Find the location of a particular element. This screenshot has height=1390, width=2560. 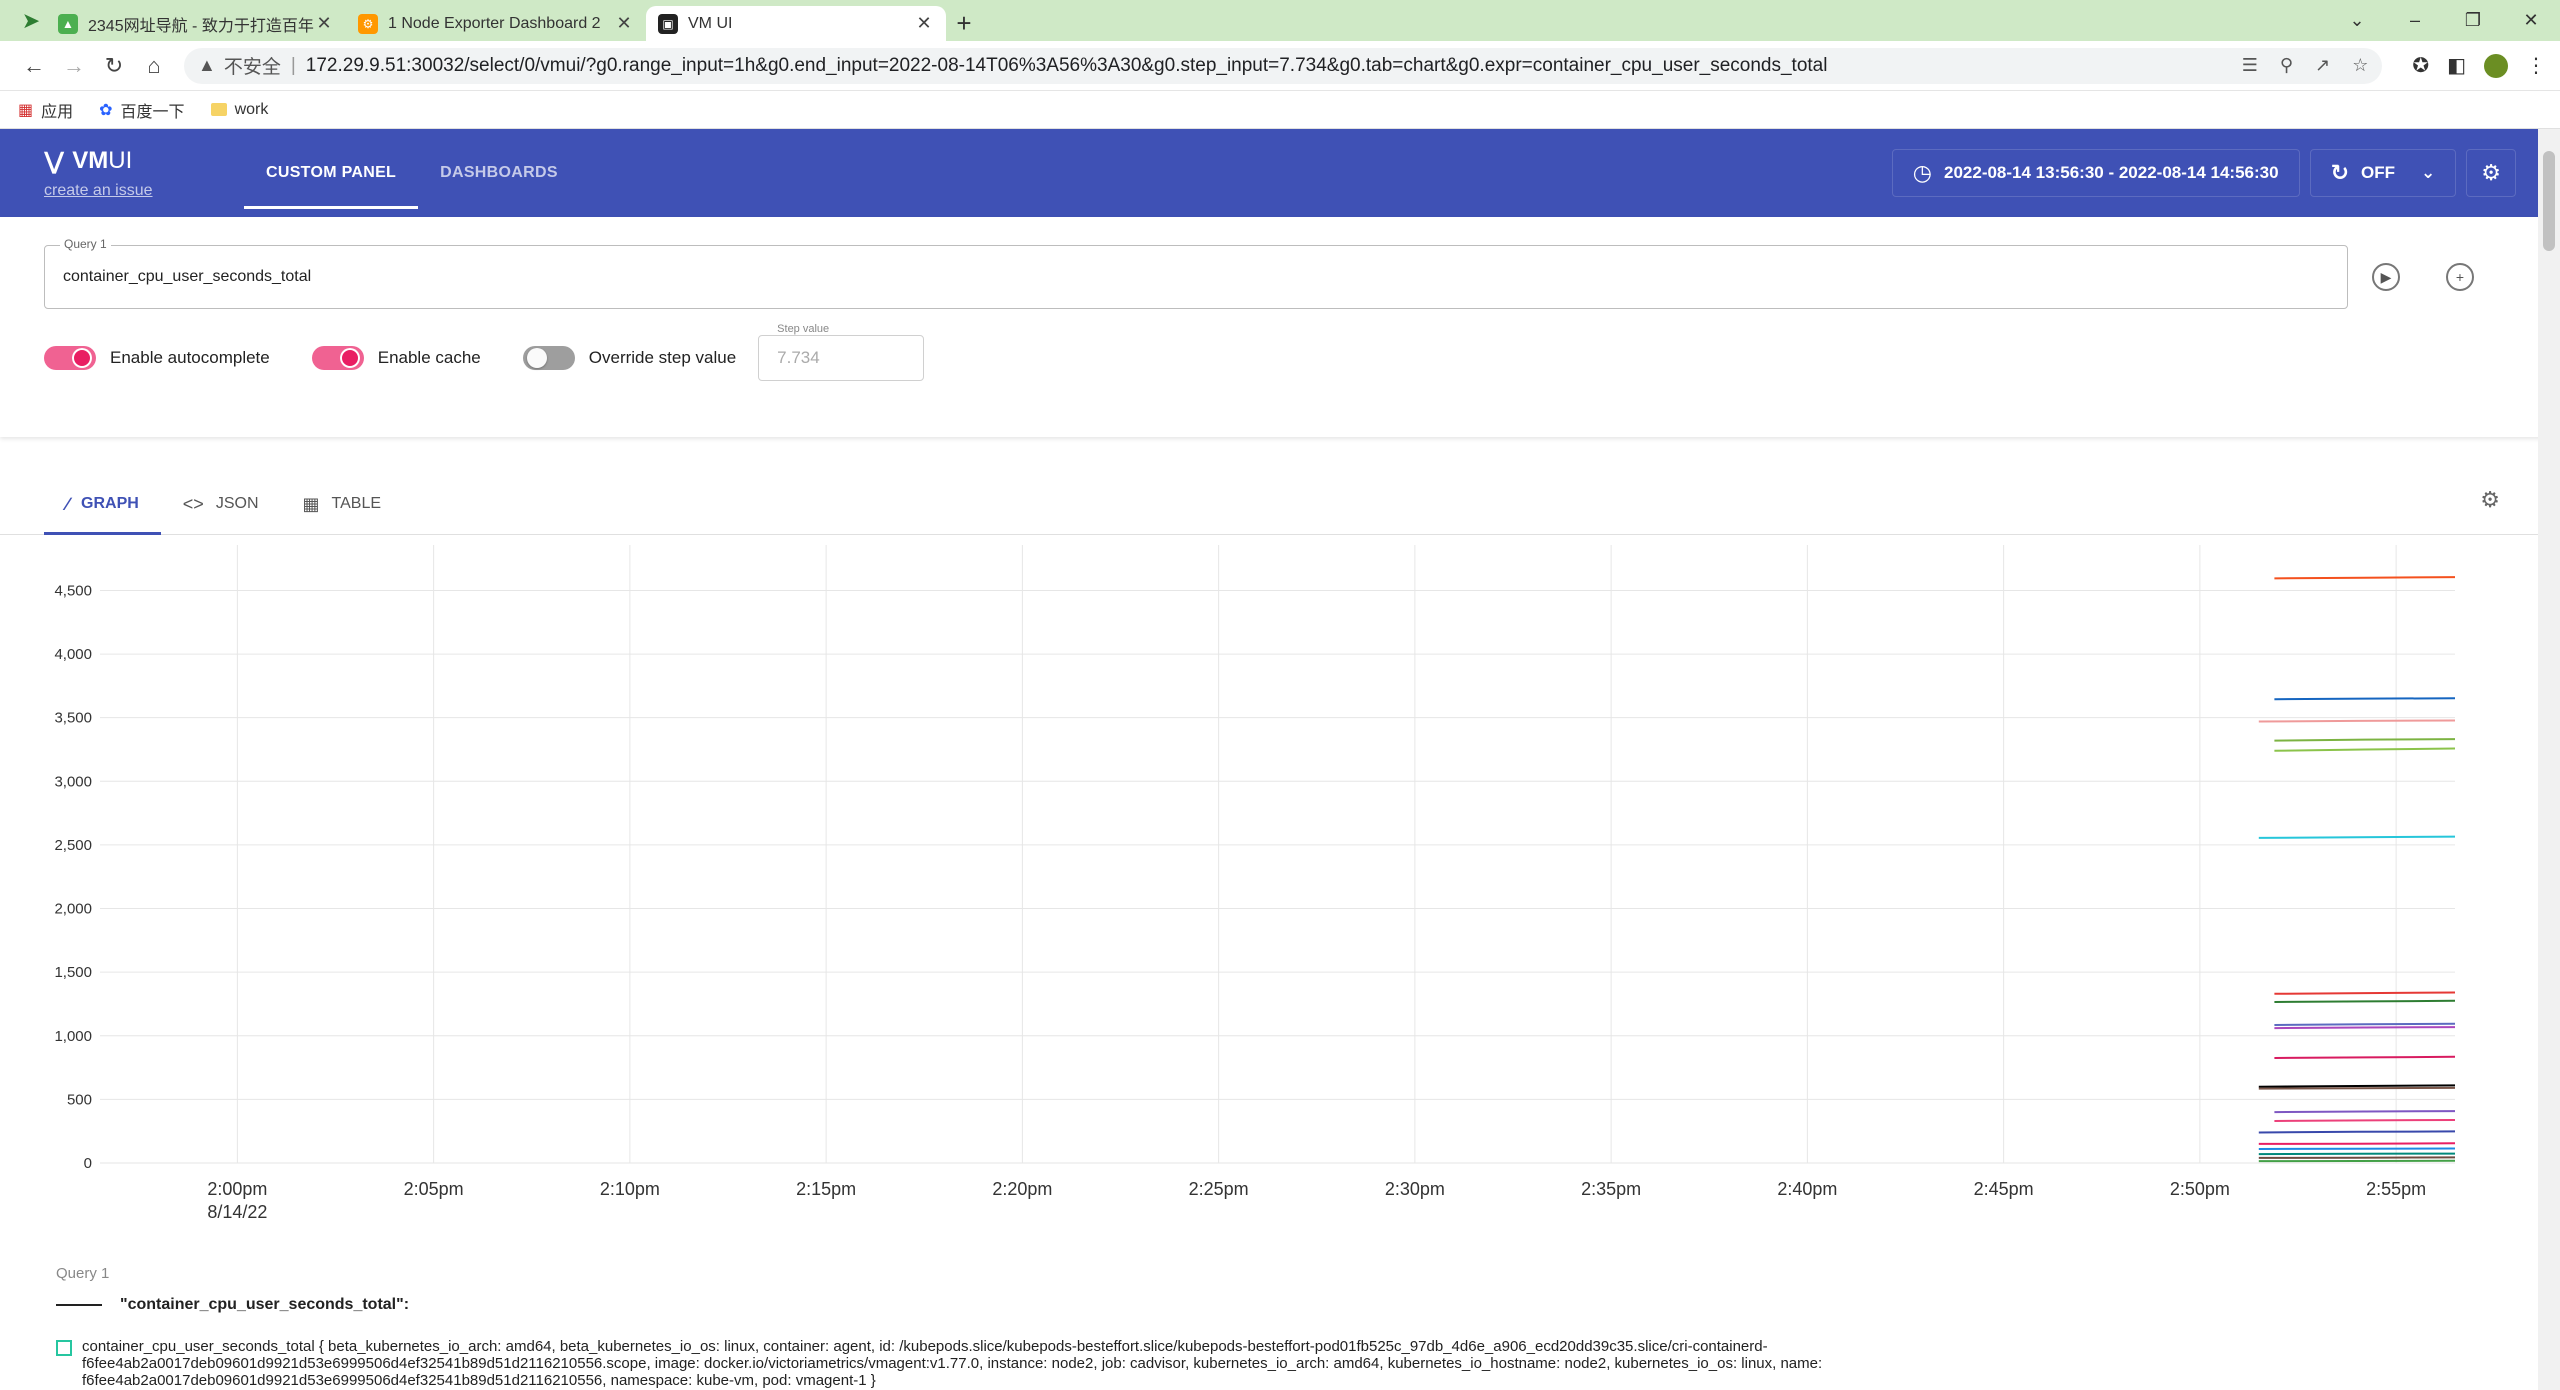

query-row: container_cpu_user_seconds_total ▶ + is located at coordinates (1280, 277).